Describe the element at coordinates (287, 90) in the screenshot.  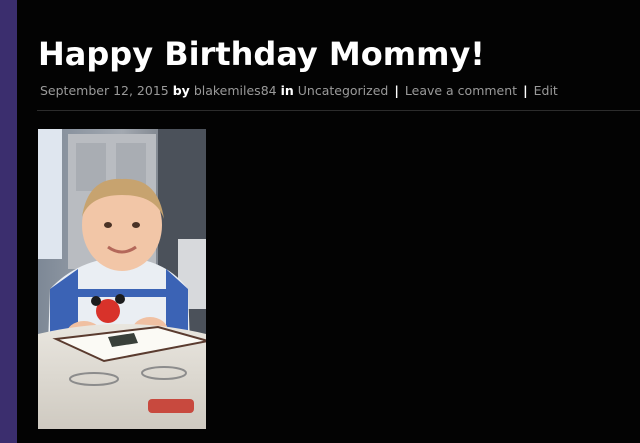
I see `in-label: in` at that location.